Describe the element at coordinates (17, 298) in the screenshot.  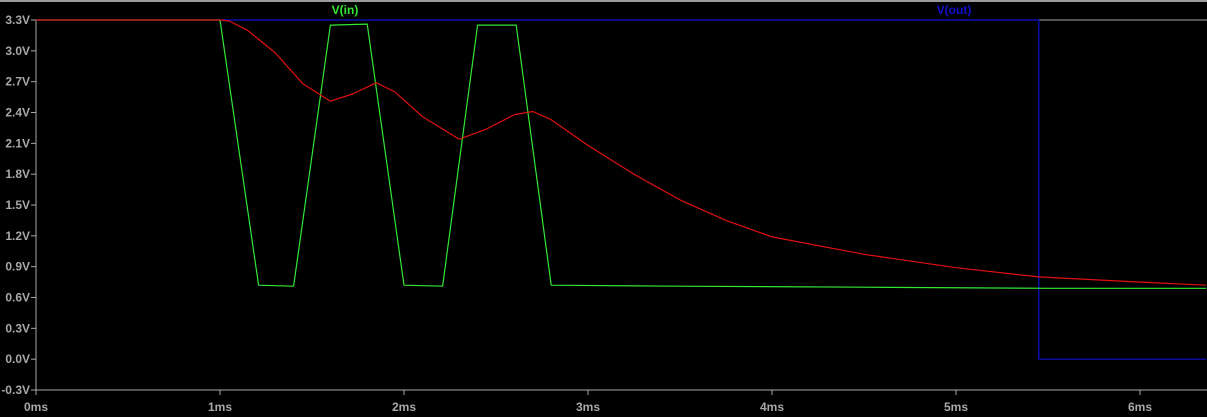
I see `y-tick-label: 0.6V` at that location.